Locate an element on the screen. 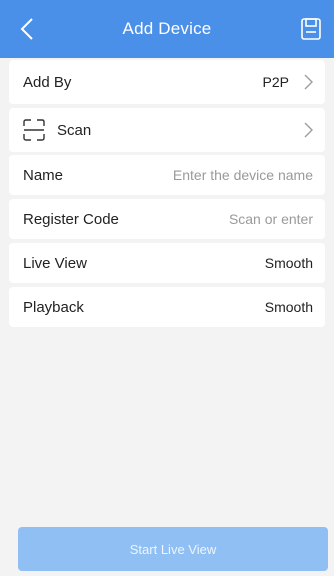 Image resolution: width=334 pixels, height=576 pixels. chevron-left-icon is located at coordinates (26, 29).